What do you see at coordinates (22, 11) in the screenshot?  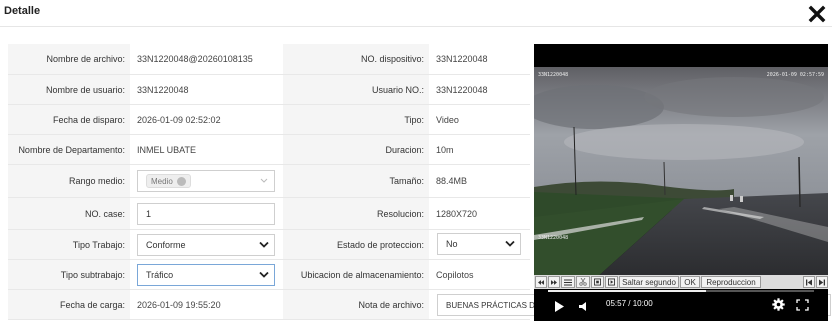 I see `dialog-title: Detalle` at bounding box center [22, 11].